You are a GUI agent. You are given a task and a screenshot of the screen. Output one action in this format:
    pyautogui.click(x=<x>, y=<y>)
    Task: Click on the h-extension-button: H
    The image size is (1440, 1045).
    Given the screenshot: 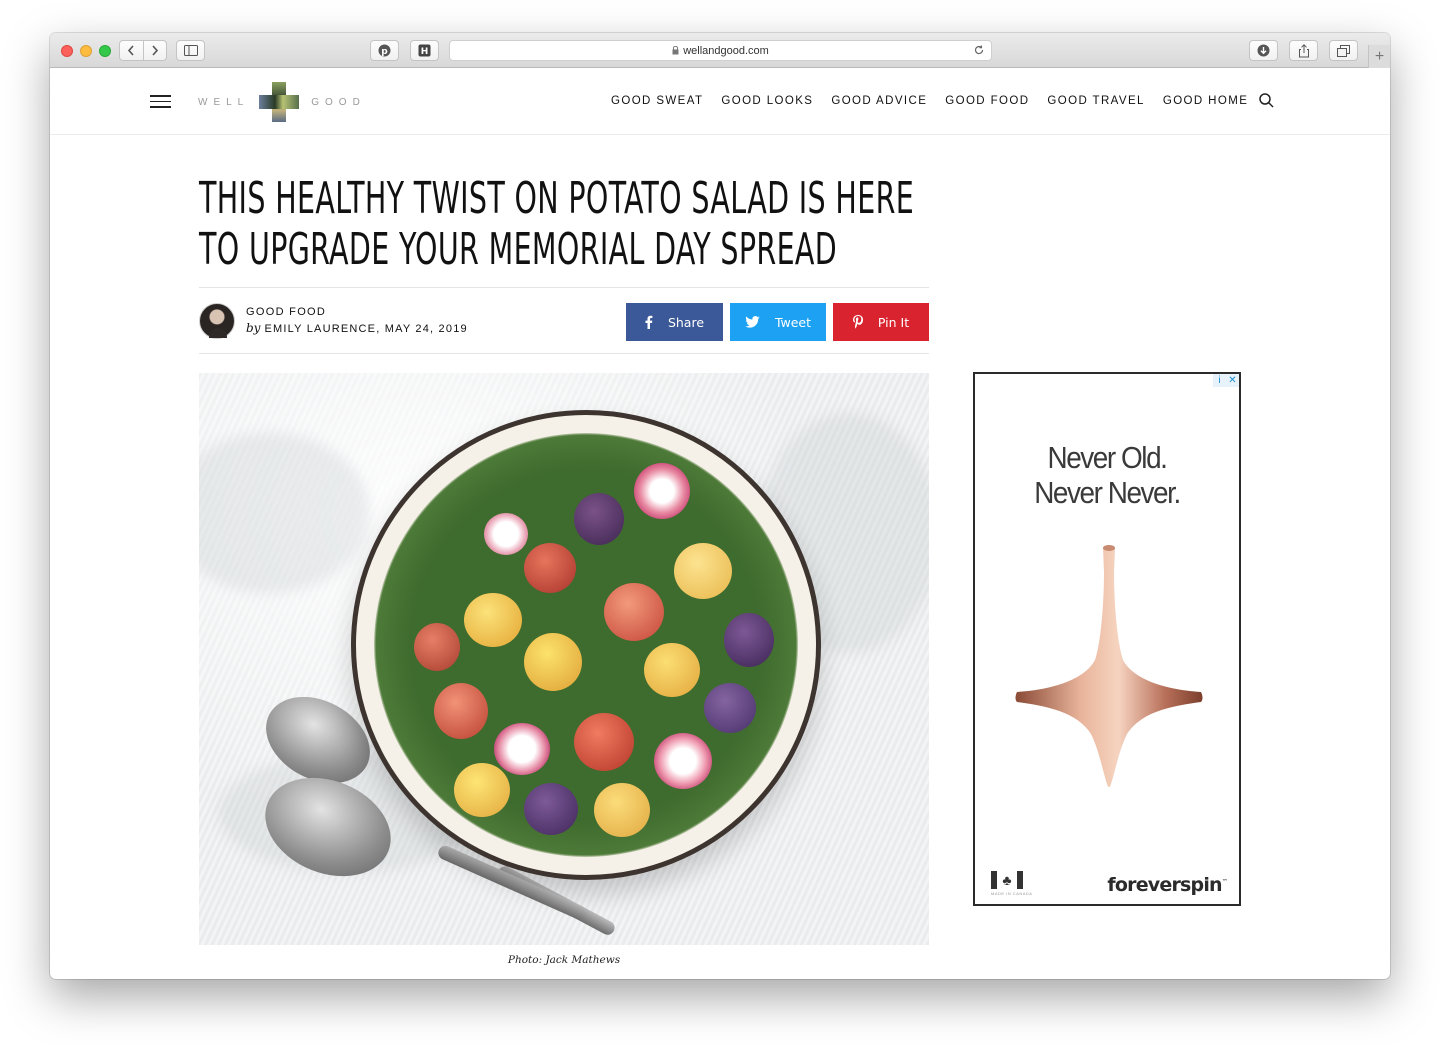 What is the action you would take?
    pyautogui.click(x=424, y=50)
    